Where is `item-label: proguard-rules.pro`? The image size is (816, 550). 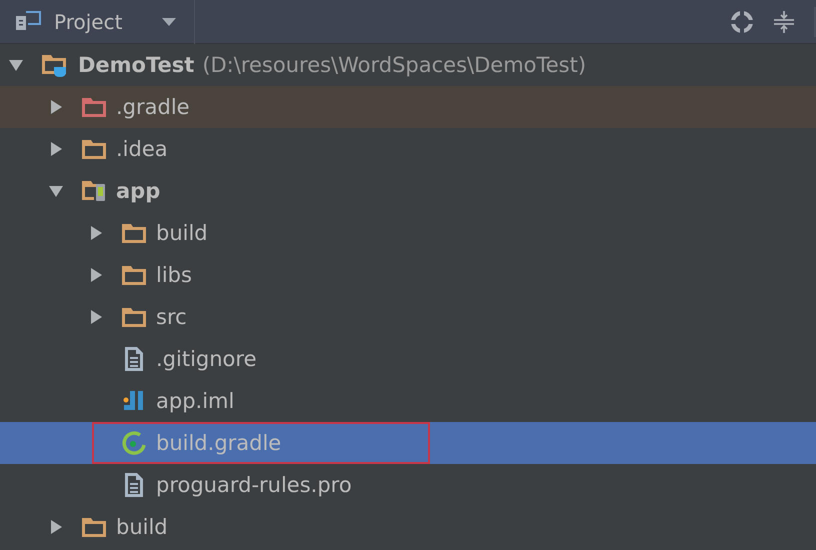
item-label: proguard-rules.pro is located at coordinates (254, 485).